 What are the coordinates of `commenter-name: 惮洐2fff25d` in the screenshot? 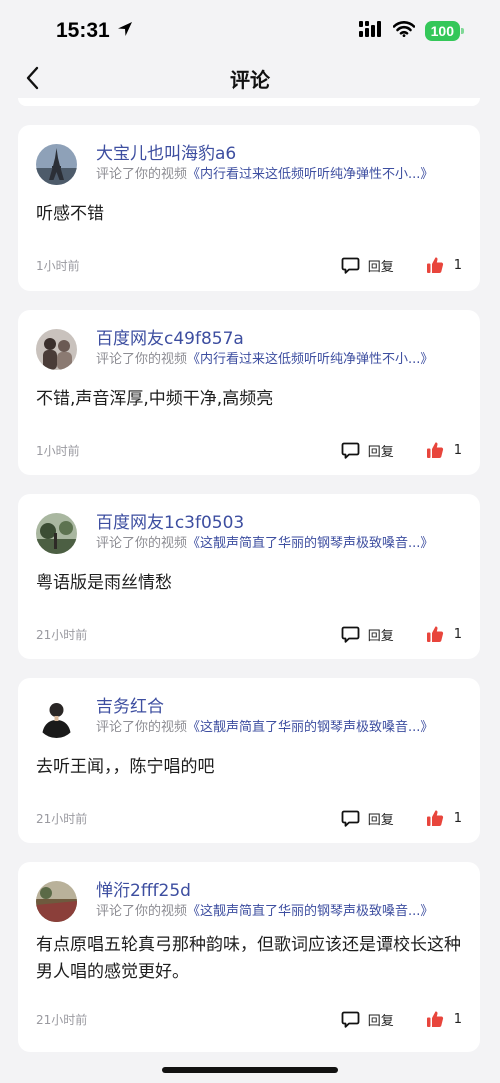 It's located at (279, 891).